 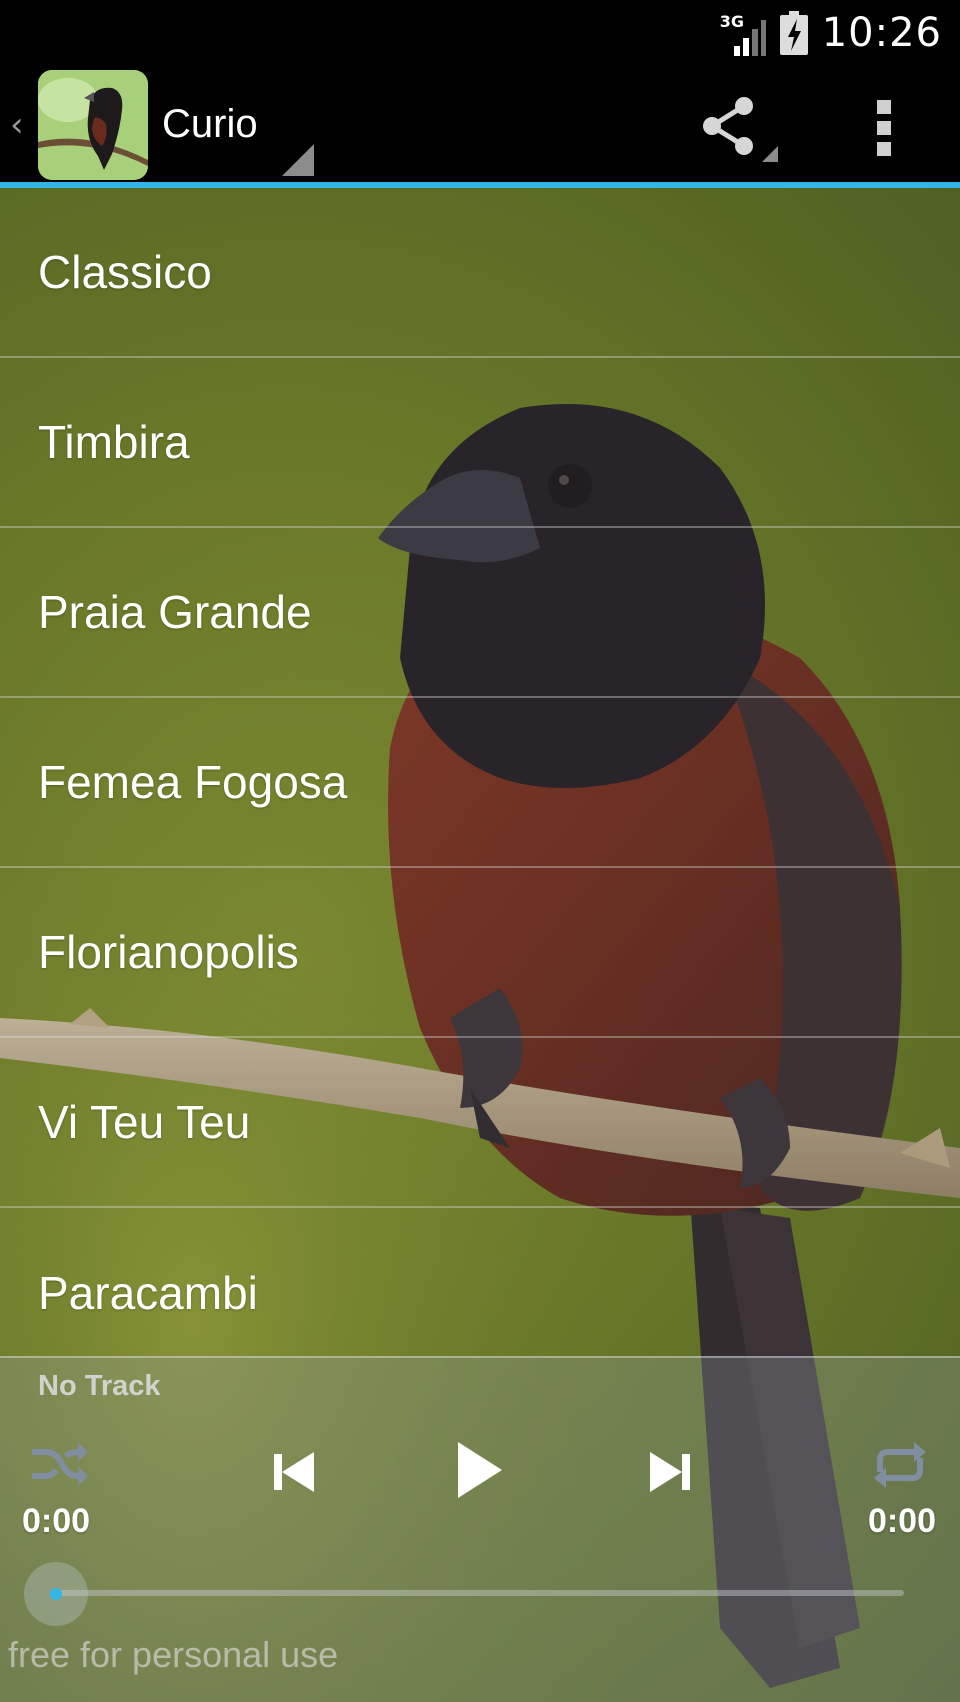 What do you see at coordinates (480, 953) in the screenshot?
I see `track-list-item: Florianopolis` at bounding box center [480, 953].